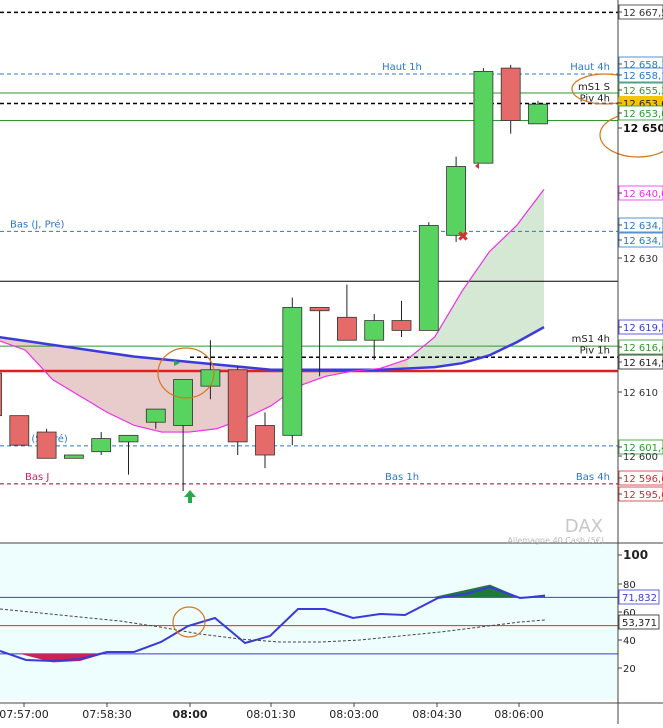  I want to click on time-tick-label: 08:03:00, so click(353, 714).